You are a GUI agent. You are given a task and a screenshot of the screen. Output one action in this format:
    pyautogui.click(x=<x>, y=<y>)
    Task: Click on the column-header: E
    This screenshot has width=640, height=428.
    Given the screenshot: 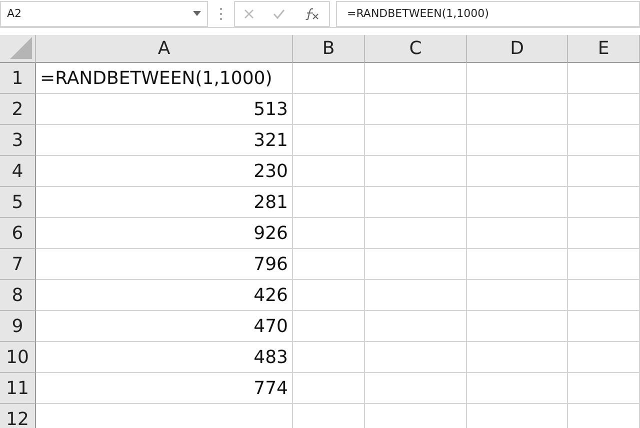 What is the action you would take?
    pyautogui.click(x=604, y=49)
    